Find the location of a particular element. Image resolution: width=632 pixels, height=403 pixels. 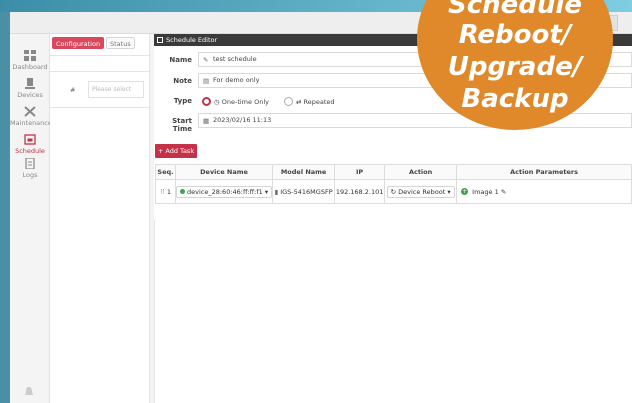

repeated-text: Repeated is located at coordinates (319, 102).